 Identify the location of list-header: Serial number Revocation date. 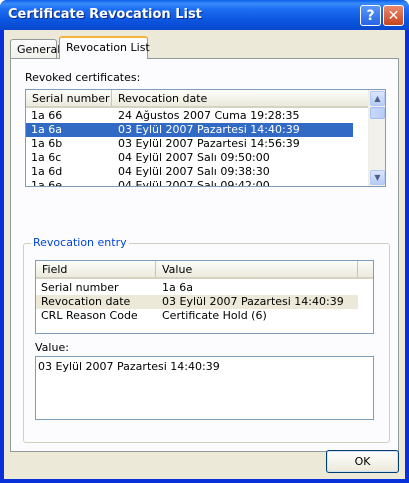
(205, 99).